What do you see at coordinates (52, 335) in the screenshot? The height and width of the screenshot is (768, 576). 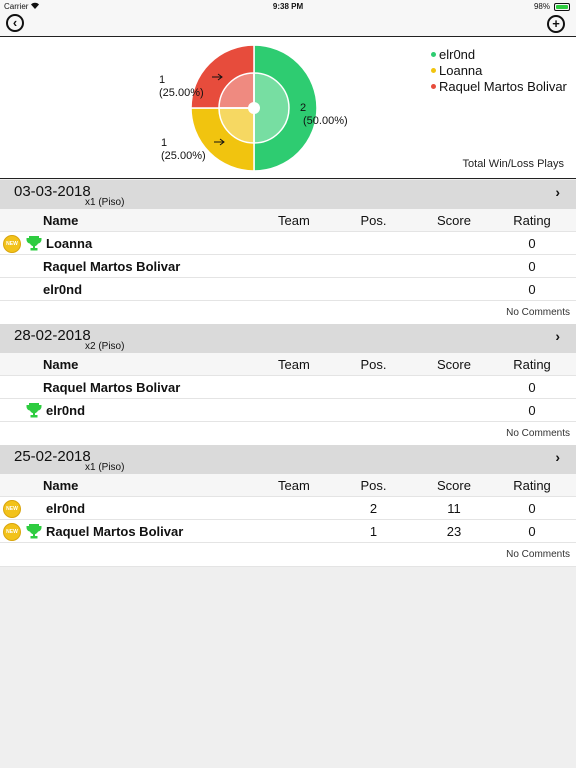 I see `session-date: 28-02-2018` at bounding box center [52, 335].